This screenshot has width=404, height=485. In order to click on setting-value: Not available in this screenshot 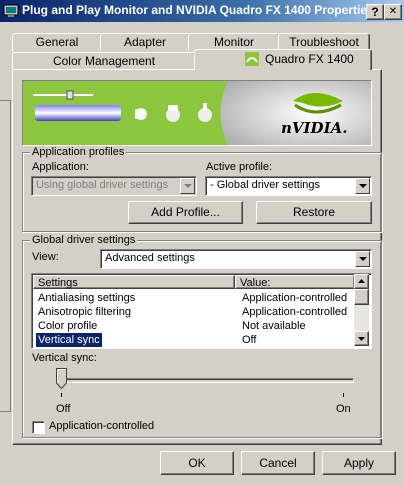, I will do `click(274, 326)`.